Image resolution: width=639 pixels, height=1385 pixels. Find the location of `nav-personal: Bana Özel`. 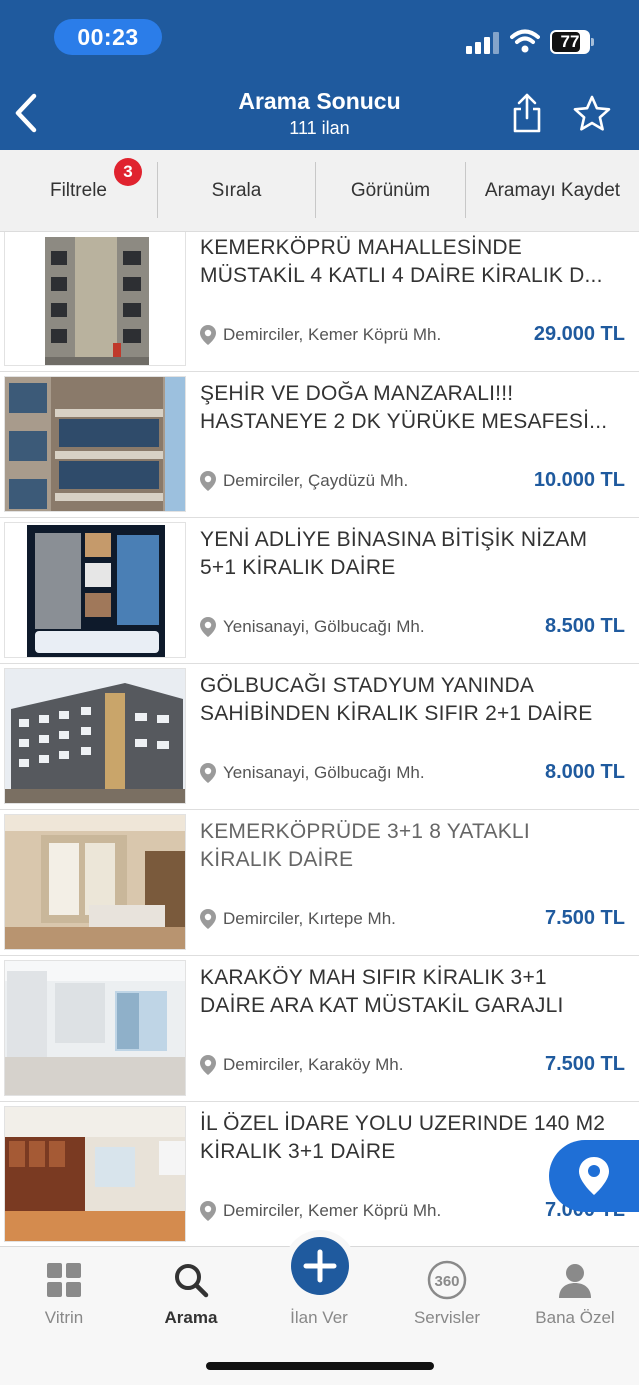

nav-personal: Bana Özel is located at coordinates (575, 1298).